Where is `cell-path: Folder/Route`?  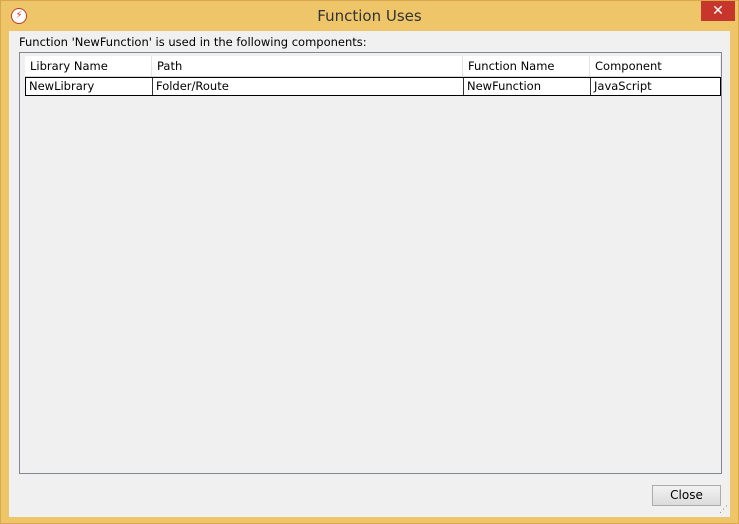 cell-path: Folder/Route is located at coordinates (308, 86).